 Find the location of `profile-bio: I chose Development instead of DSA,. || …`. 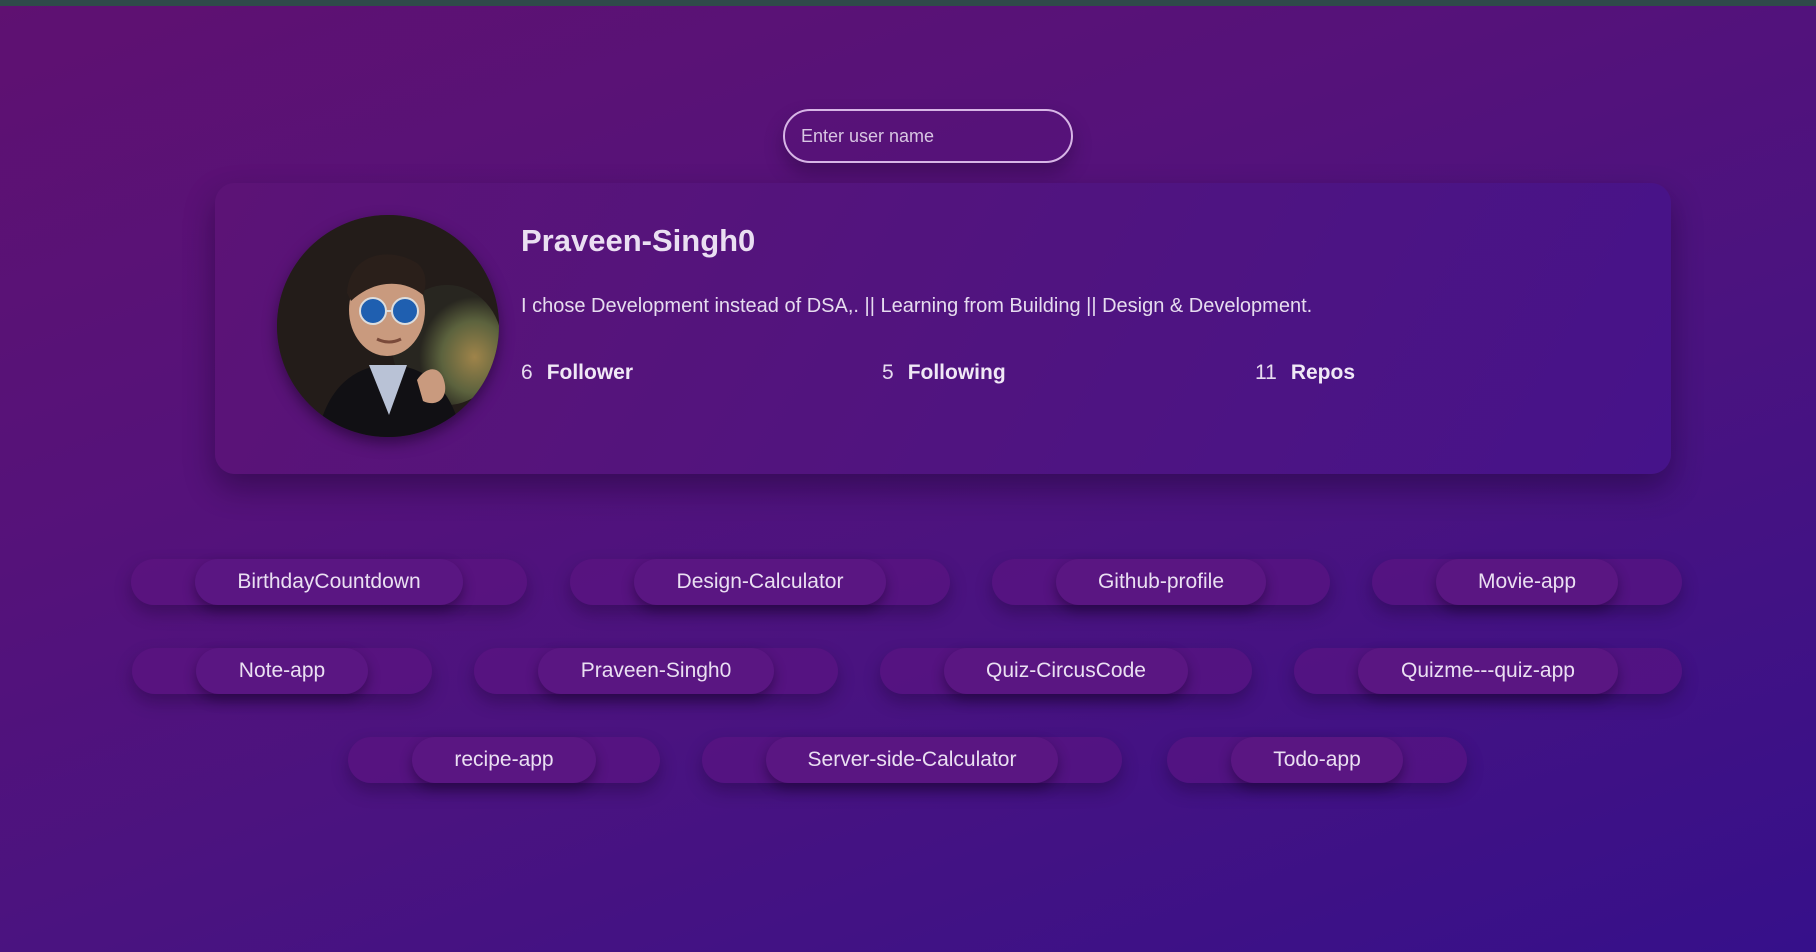

profile-bio: I chose Development instead of DSA,. || … is located at coordinates (917, 306).